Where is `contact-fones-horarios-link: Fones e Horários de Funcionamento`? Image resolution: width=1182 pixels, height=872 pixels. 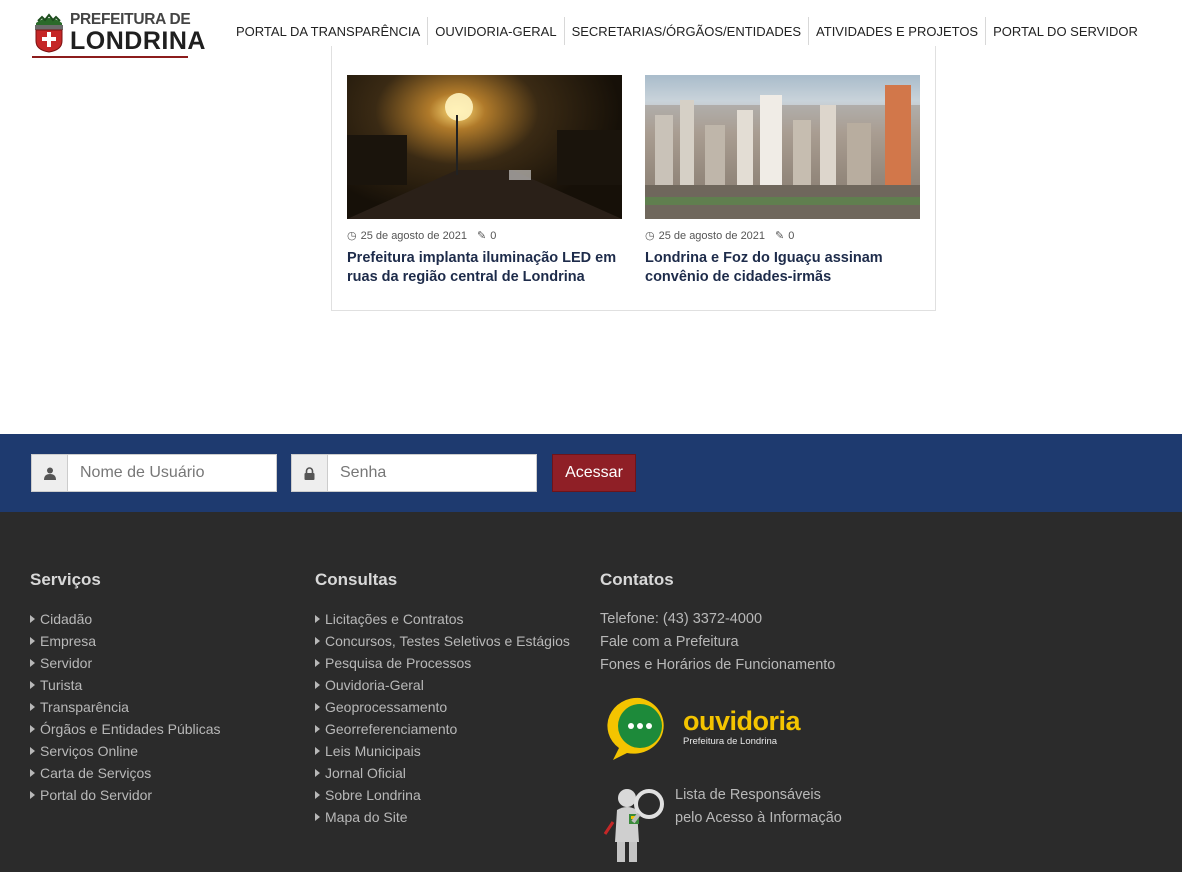 contact-fones-horarios-link: Fones e Horários de Funcionamento is located at coordinates (717, 665).